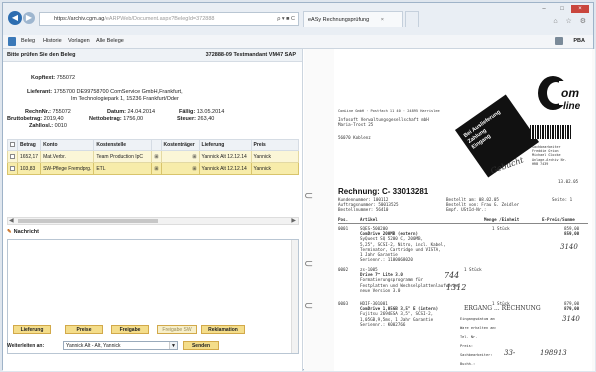 The width and height of the screenshot is (596, 372). Describe the element at coordinates (473, 269) in the screenshot. I see `item-menge: 1 Stück` at that location.